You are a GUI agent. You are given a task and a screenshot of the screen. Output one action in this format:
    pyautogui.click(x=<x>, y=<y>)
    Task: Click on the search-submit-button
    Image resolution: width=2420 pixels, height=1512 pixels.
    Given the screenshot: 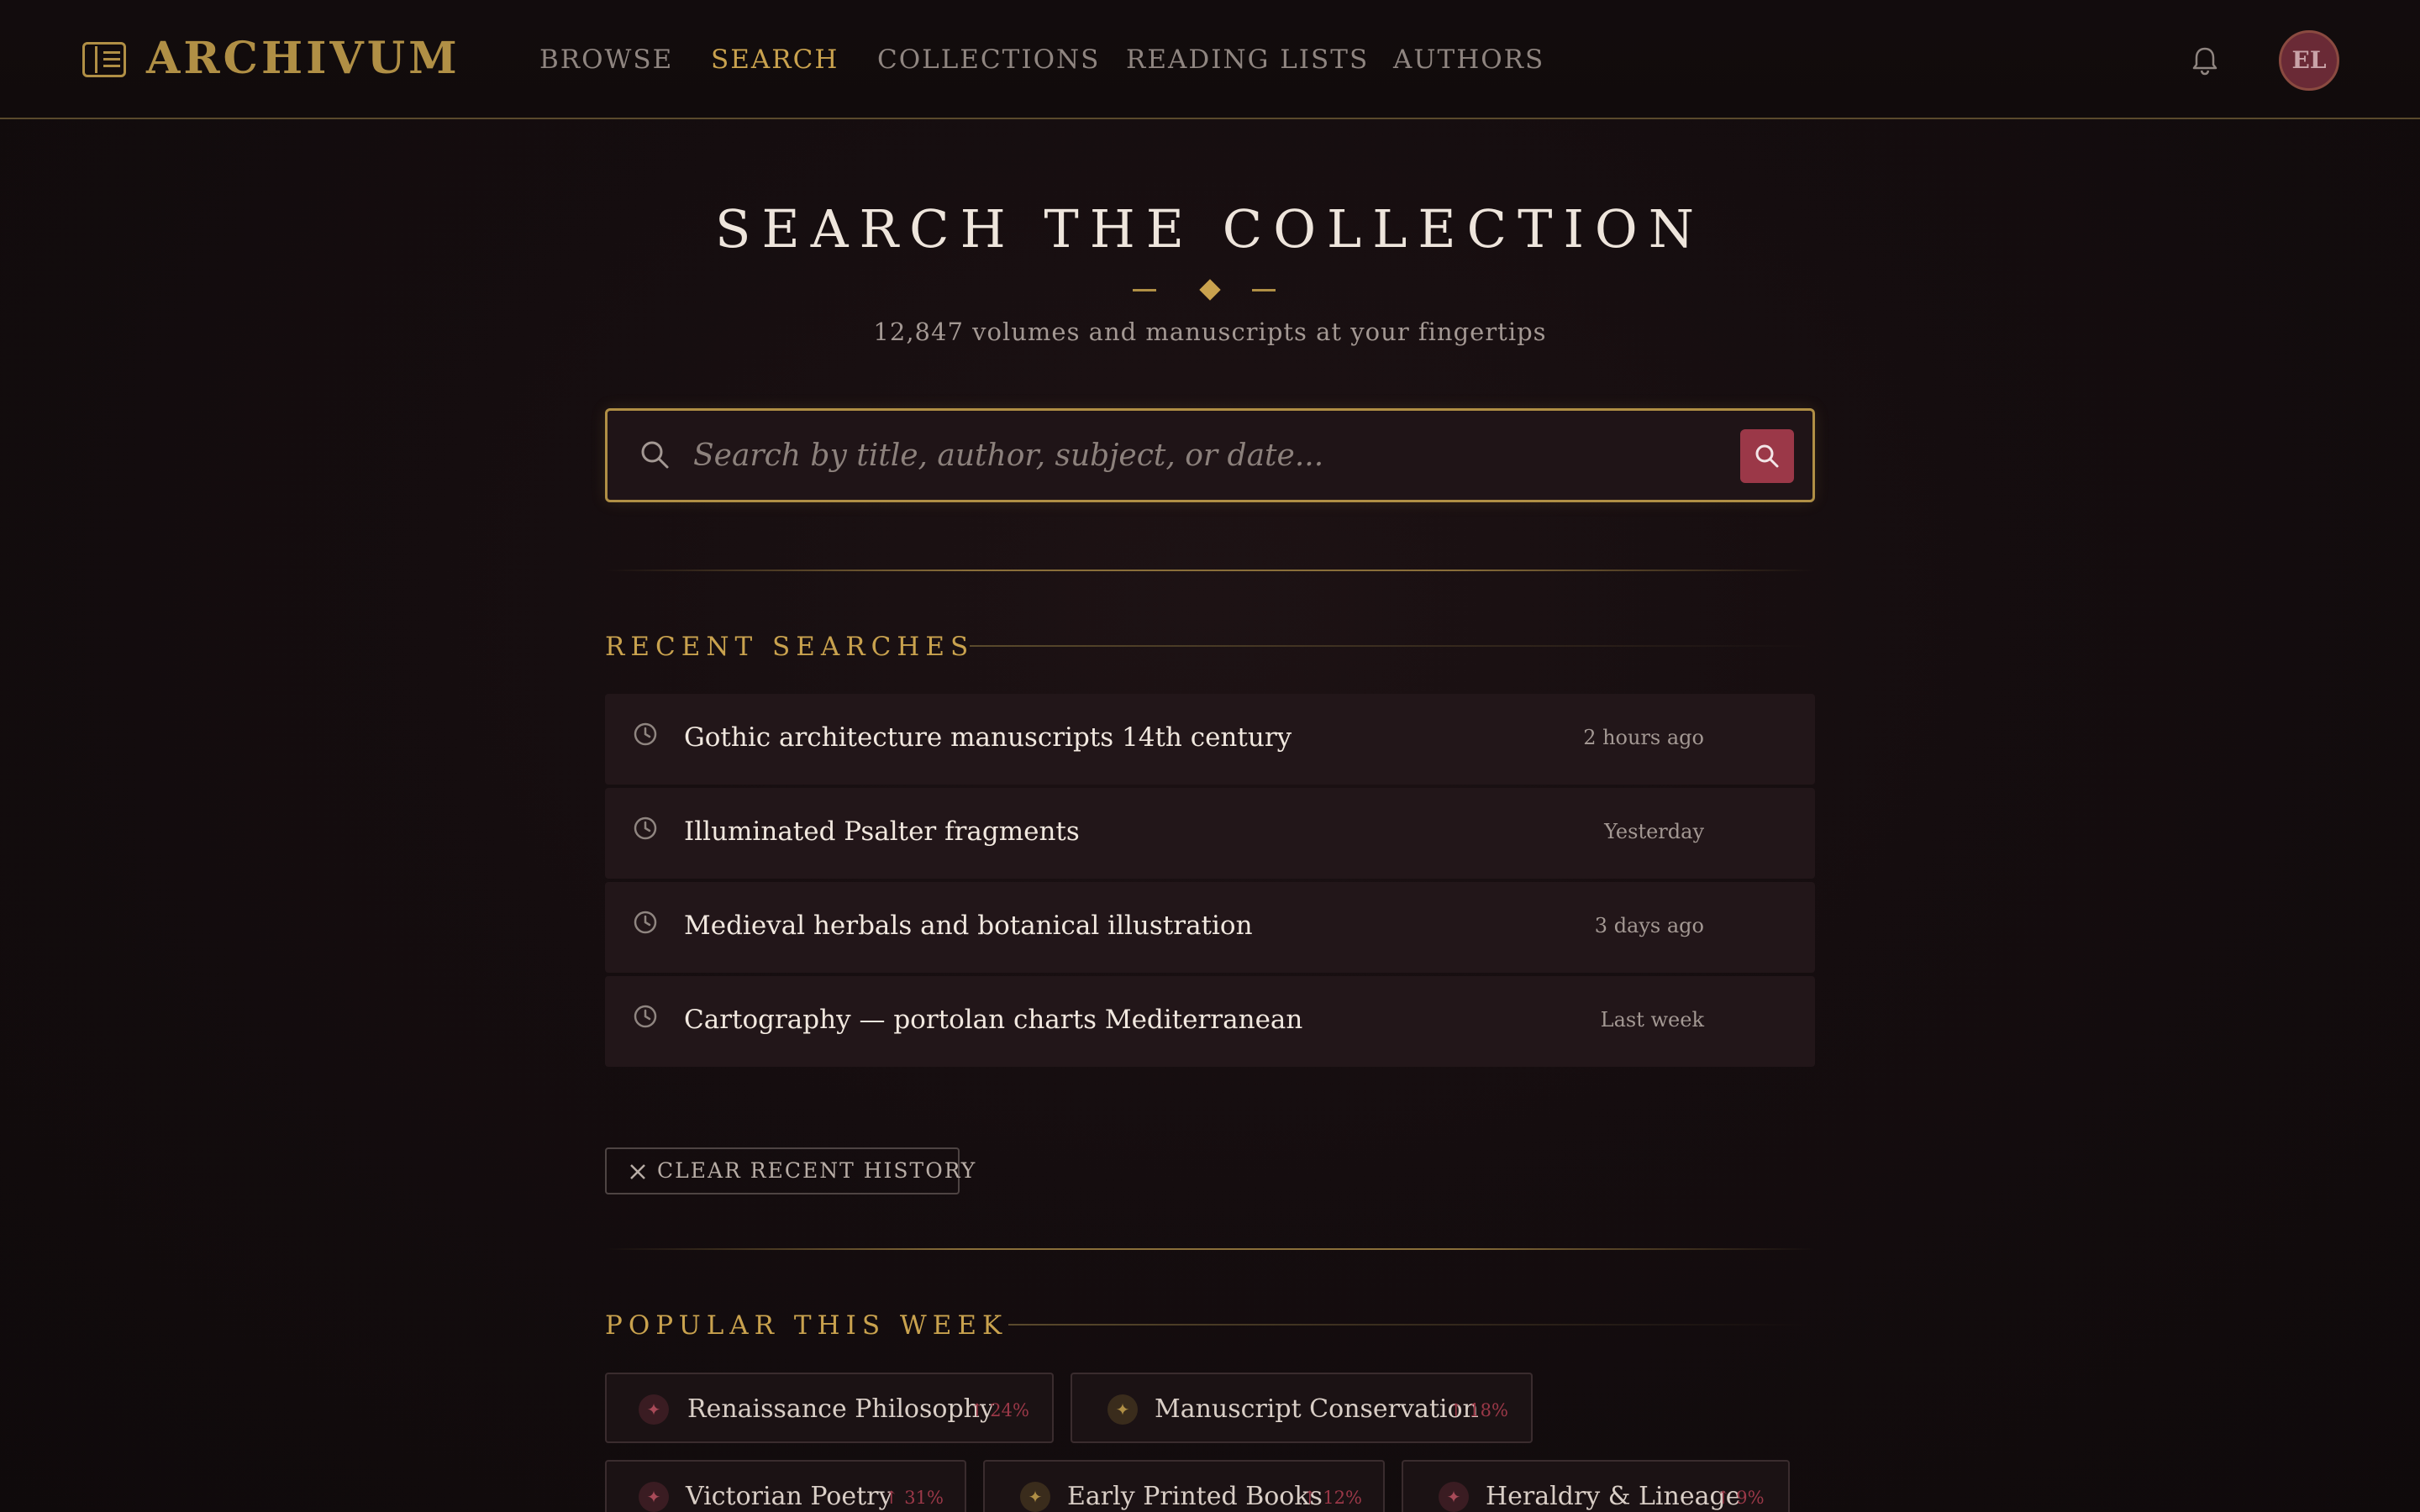 What is the action you would take?
    pyautogui.click(x=1767, y=456)
    